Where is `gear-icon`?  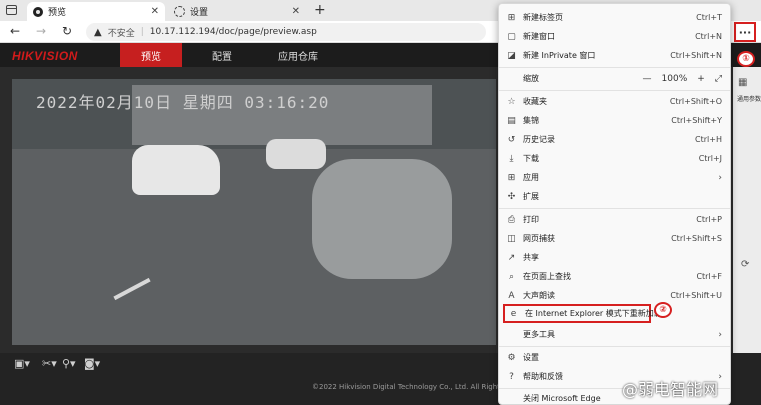 gear-icon is located at coordinates (179, 11).